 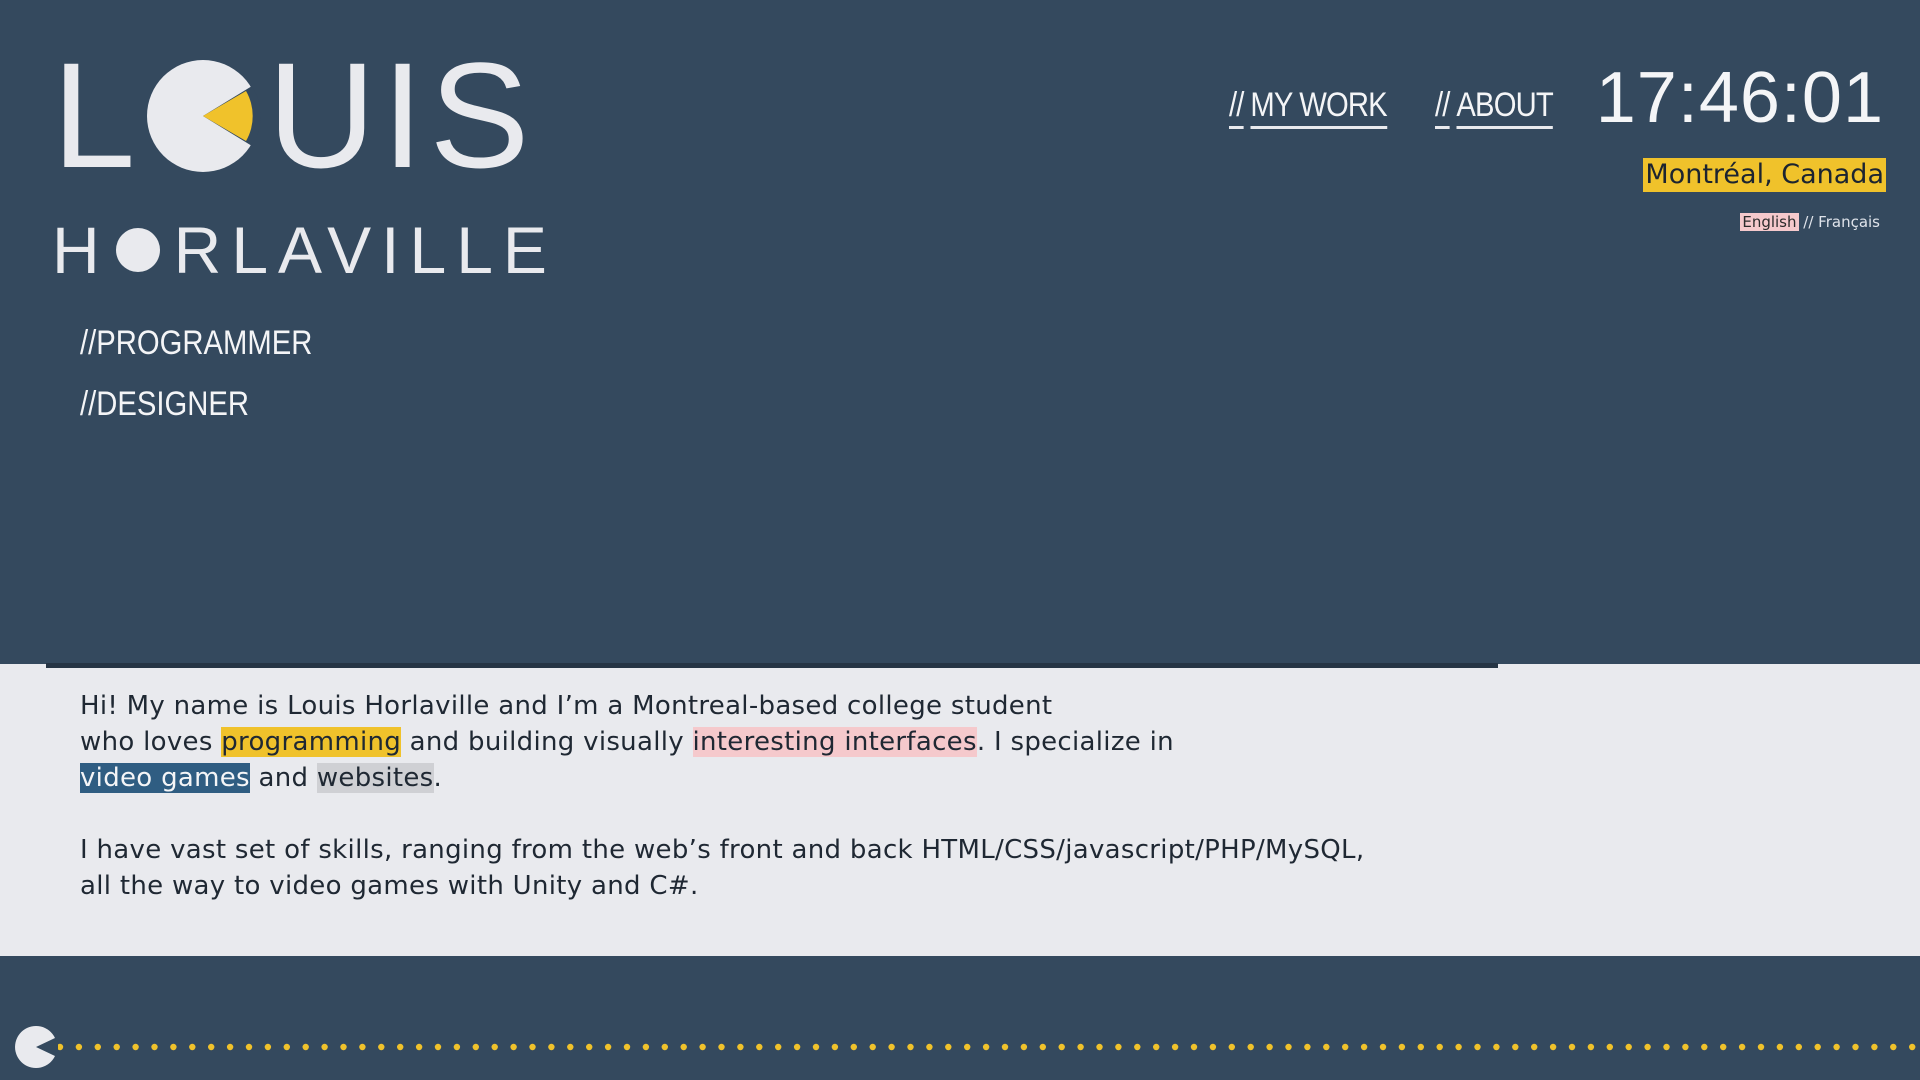 I want to click on footer-pacman-icon, so click(x=36, y=1047).